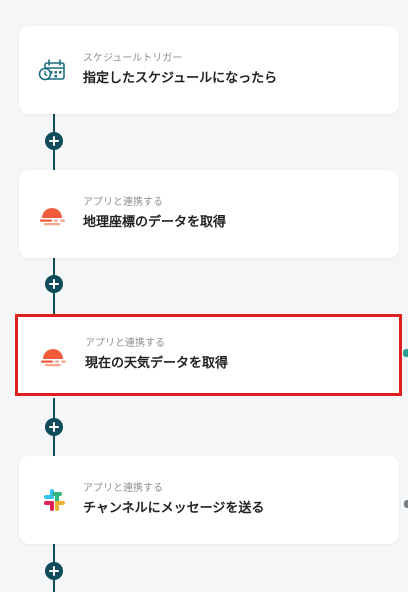 The width and height of the screenshot is (408, 592). Describe the element at coordinates (209, 214) in the screenshot. I see `flow-step-card: アプリと連携する 地理座標のデータを取得` at that location.